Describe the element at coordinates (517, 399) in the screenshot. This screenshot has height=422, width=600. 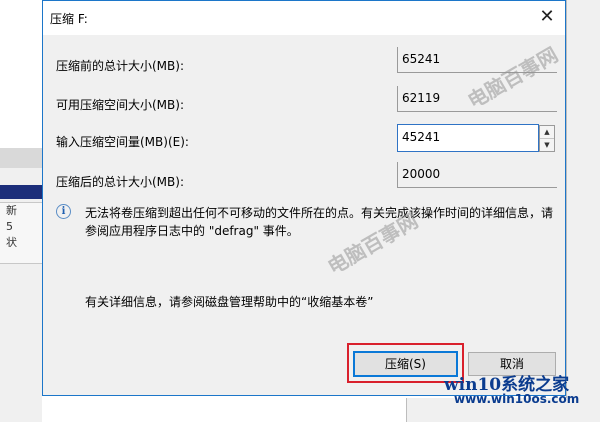
I see `brand-url: www.win10os.com` at that location.